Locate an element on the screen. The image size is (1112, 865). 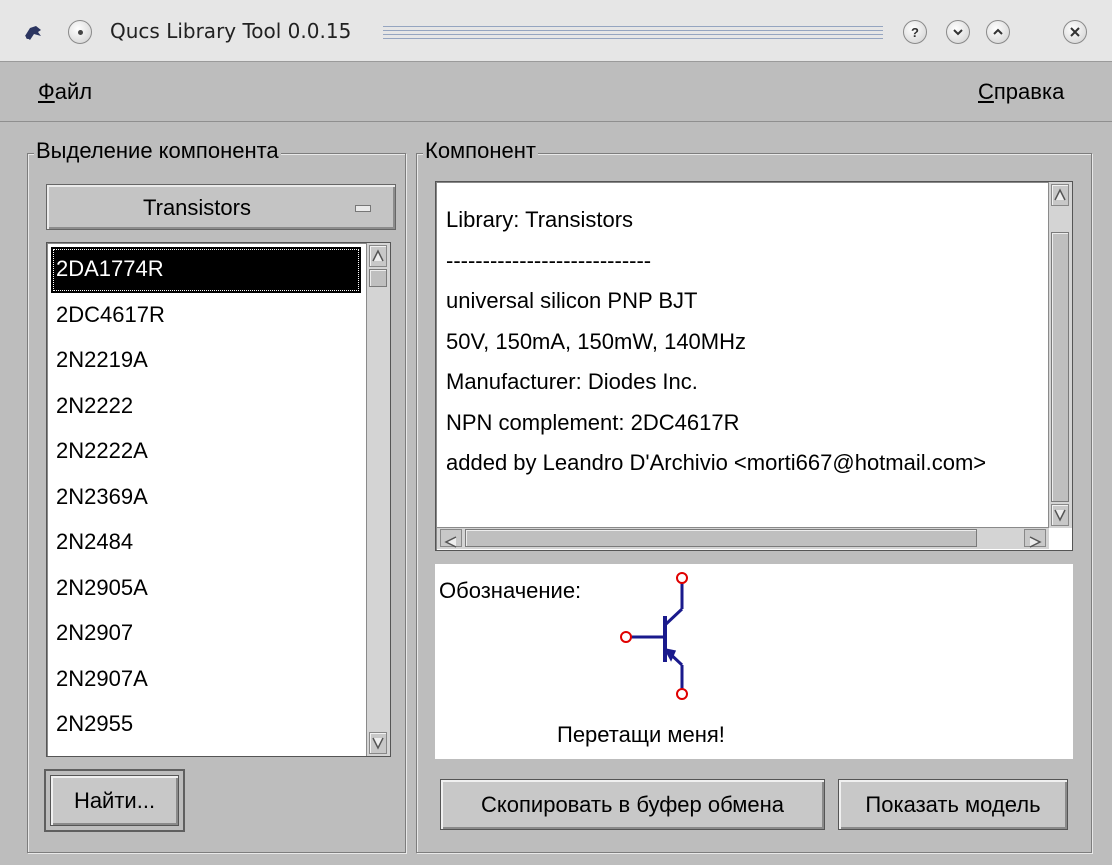
scroll-down-button is located at coordinates (378, 743).